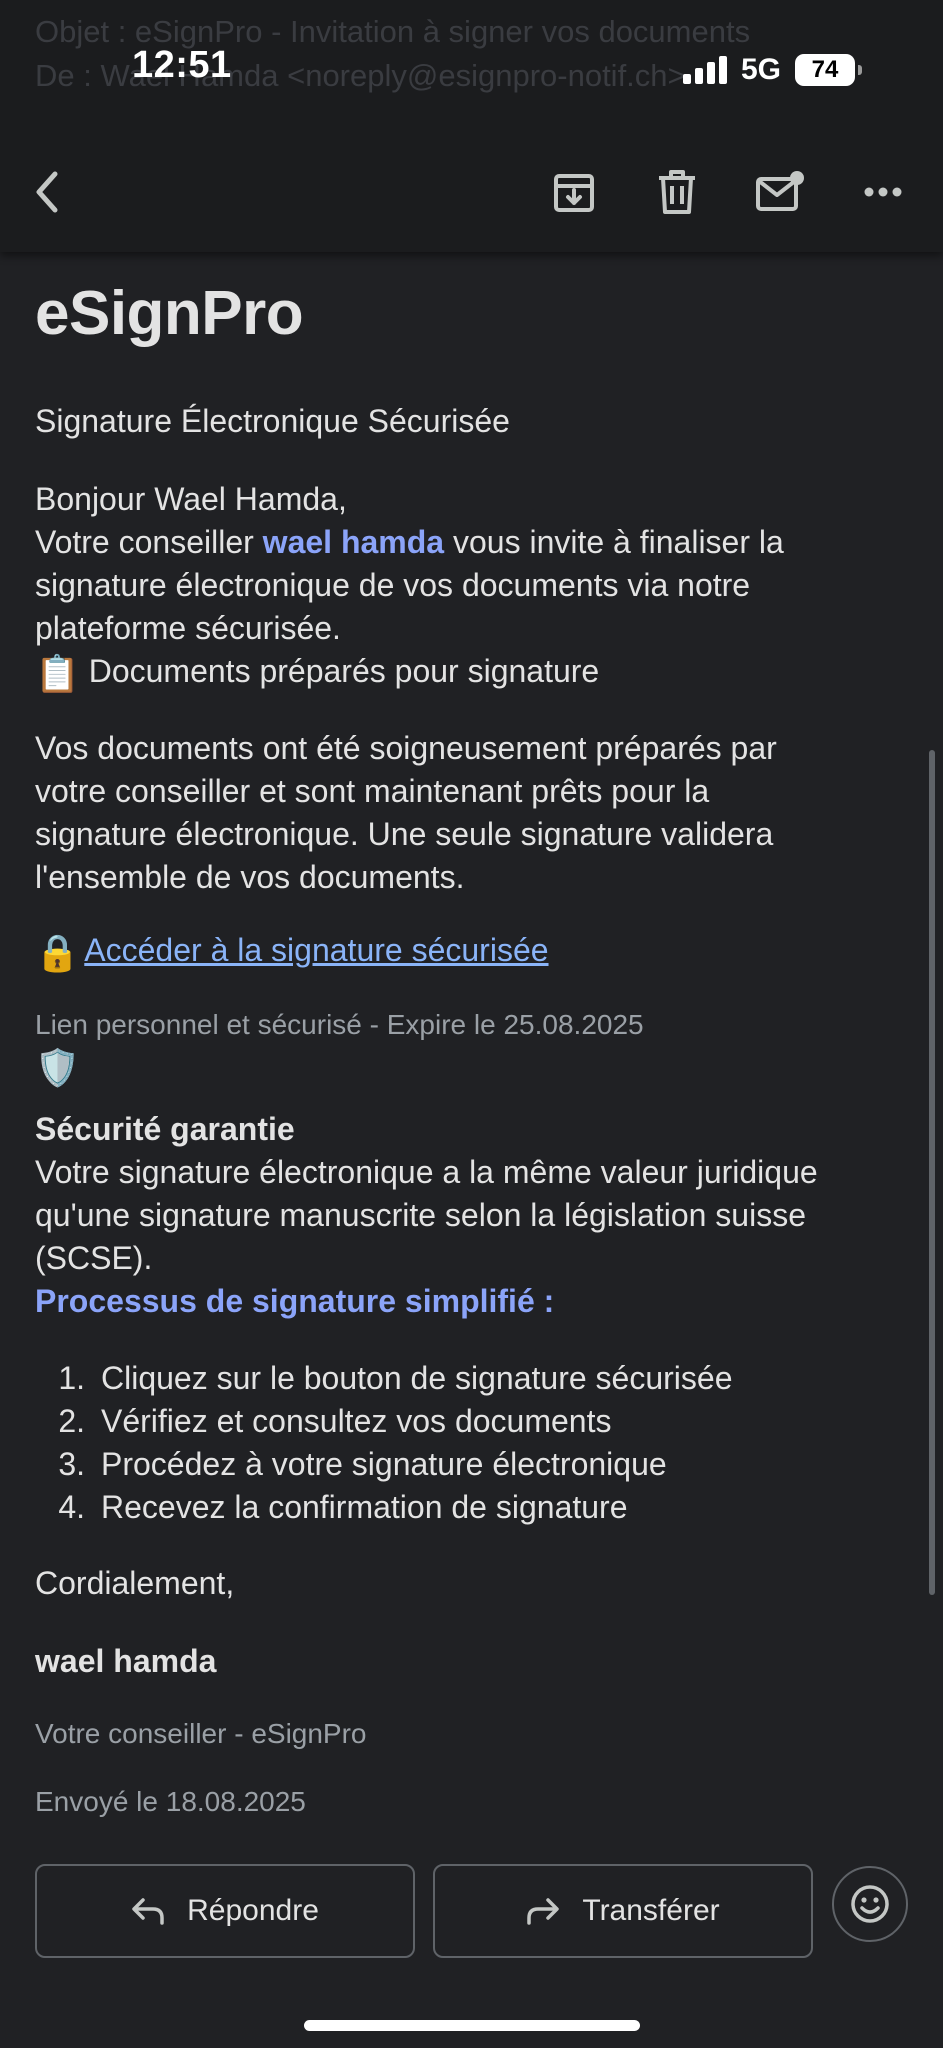 The height and width of the screenshot is (2048, 943). What do you see at coordinates (135, 1583) in the screenshot?
I see `closing: Cordialement,` at bounding box center [135, 1583].